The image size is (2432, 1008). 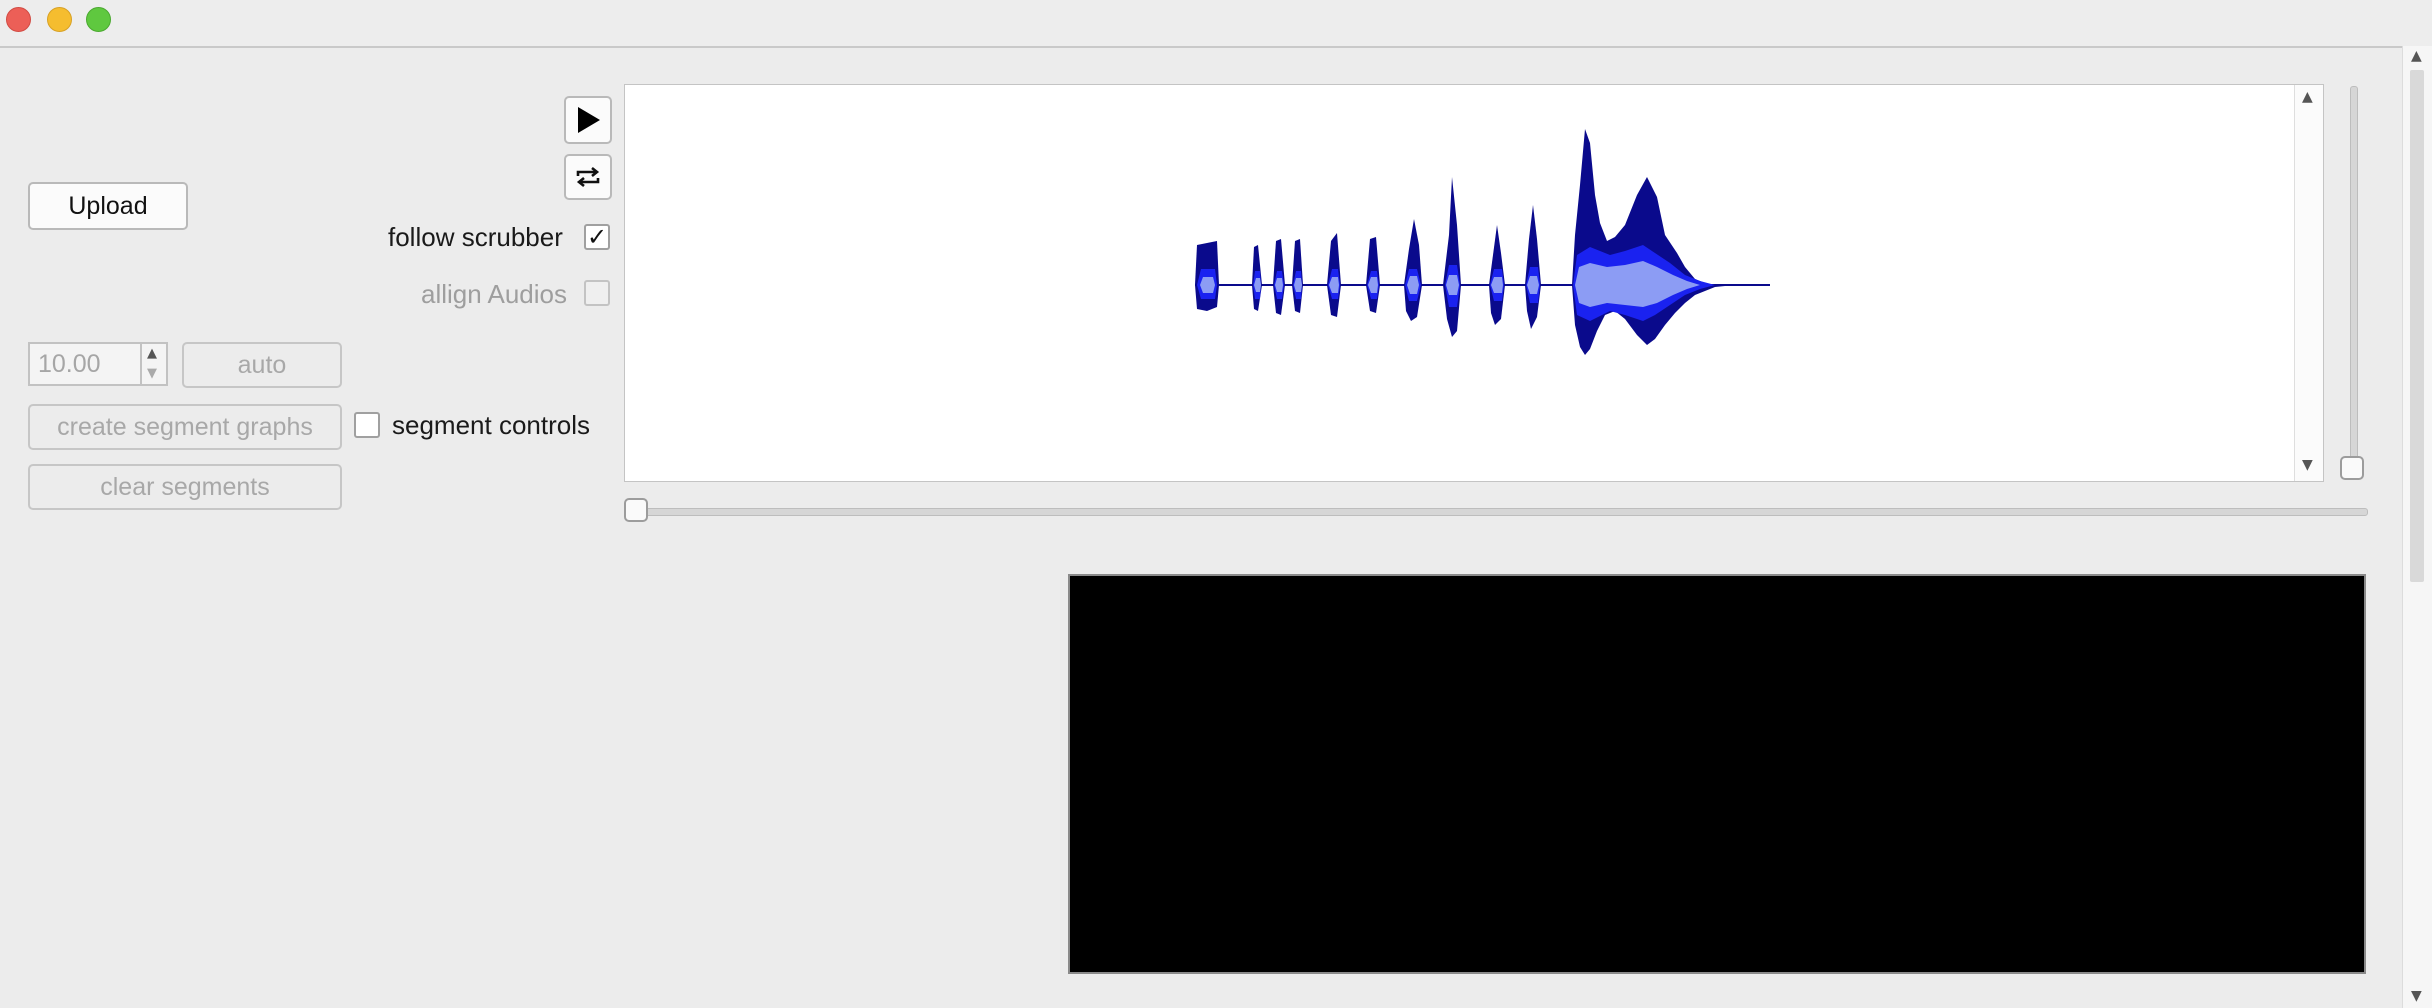 I want to click on checkmark-icon: ✓, so click(x=597, y=237).